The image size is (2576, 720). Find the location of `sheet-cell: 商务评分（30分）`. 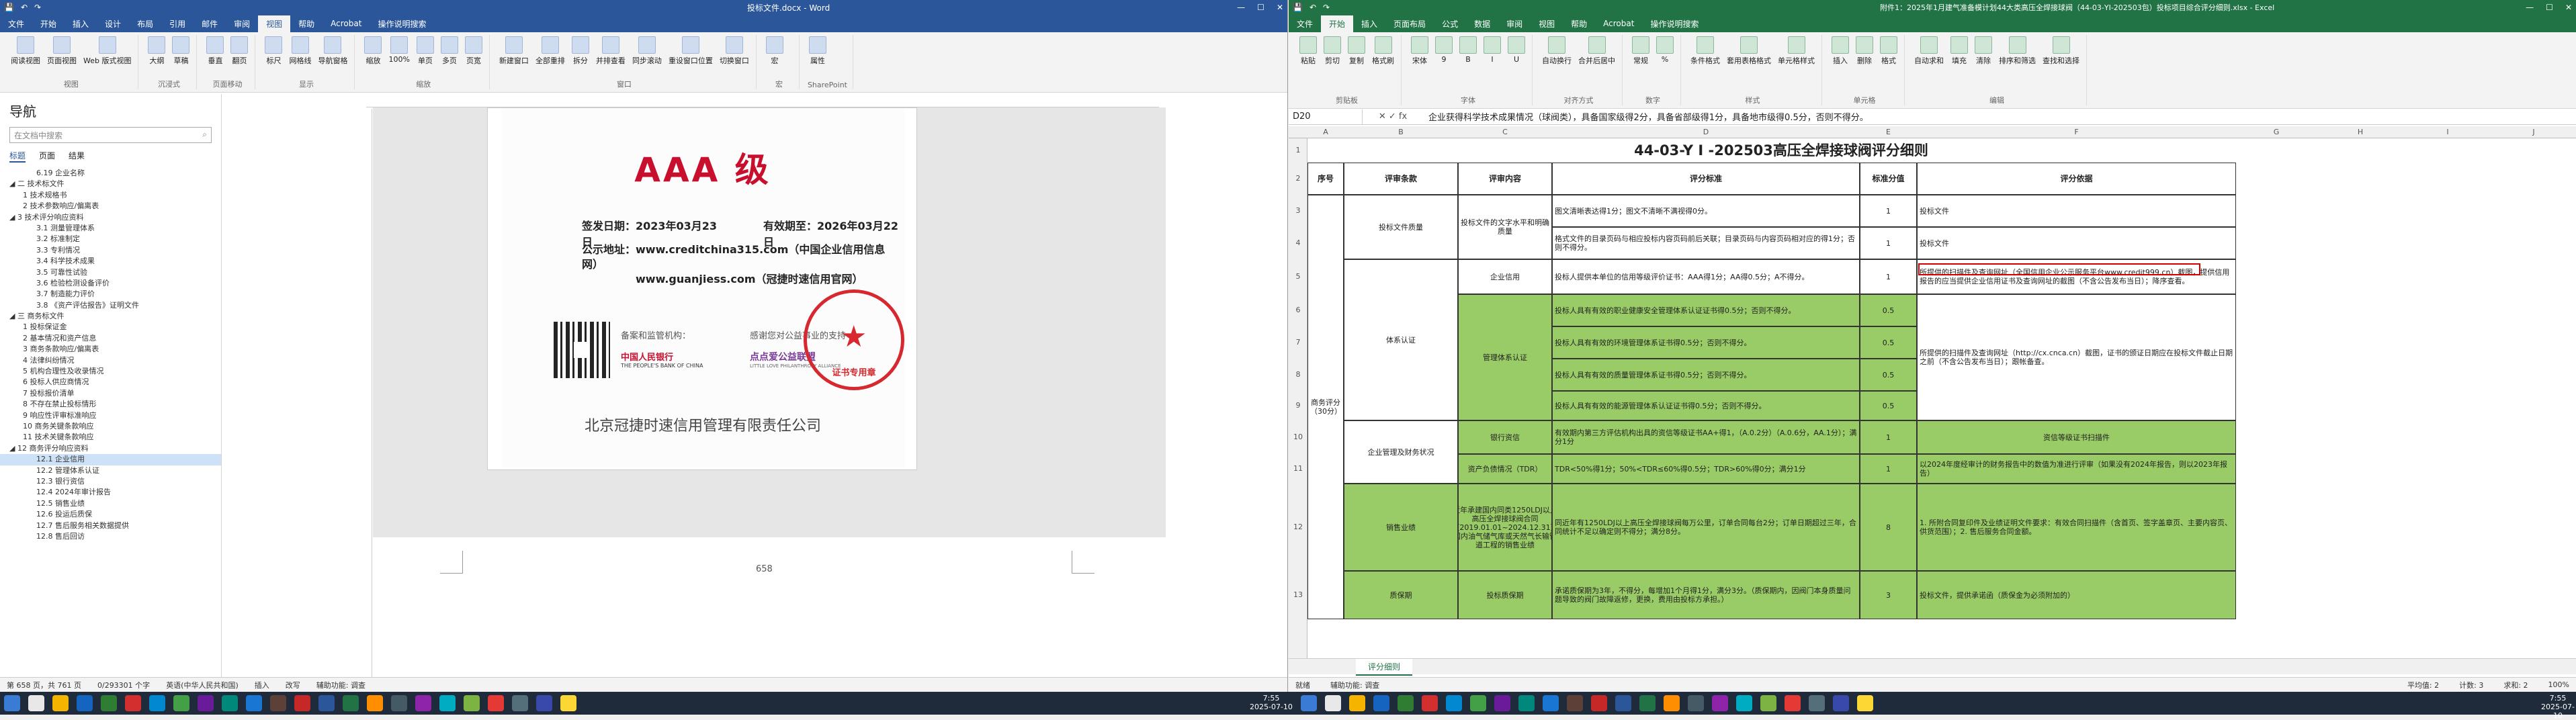

sheet-cell: 商务评分（30分） is located at coordinates (1325, 407).